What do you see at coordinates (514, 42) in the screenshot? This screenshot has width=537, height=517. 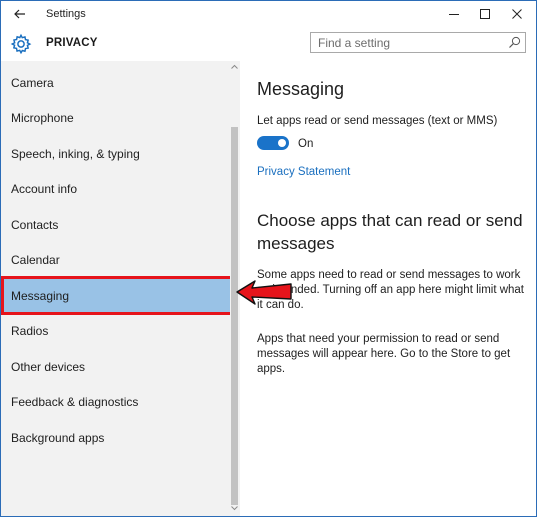 I see `search-icon` at bounding box center [514, 42].